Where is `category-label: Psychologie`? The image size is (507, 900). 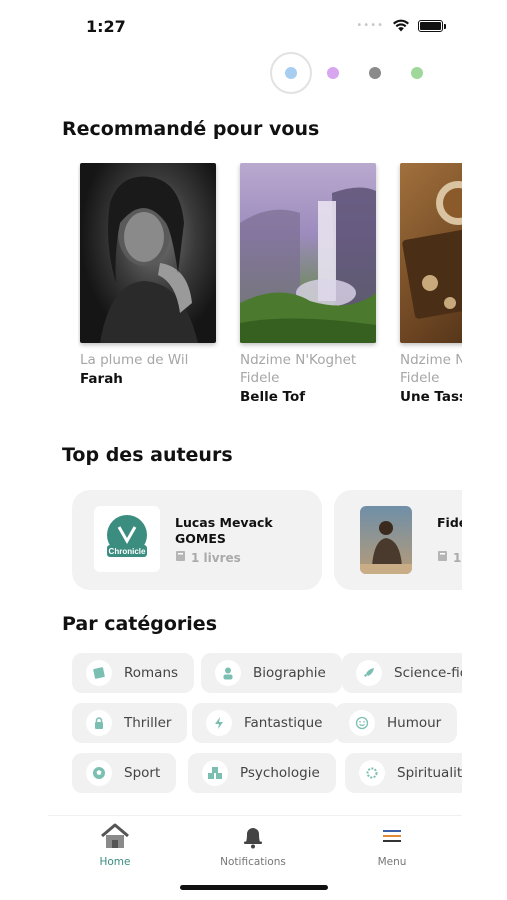
category-label: Psychologie is located at coordinates (280, 773).